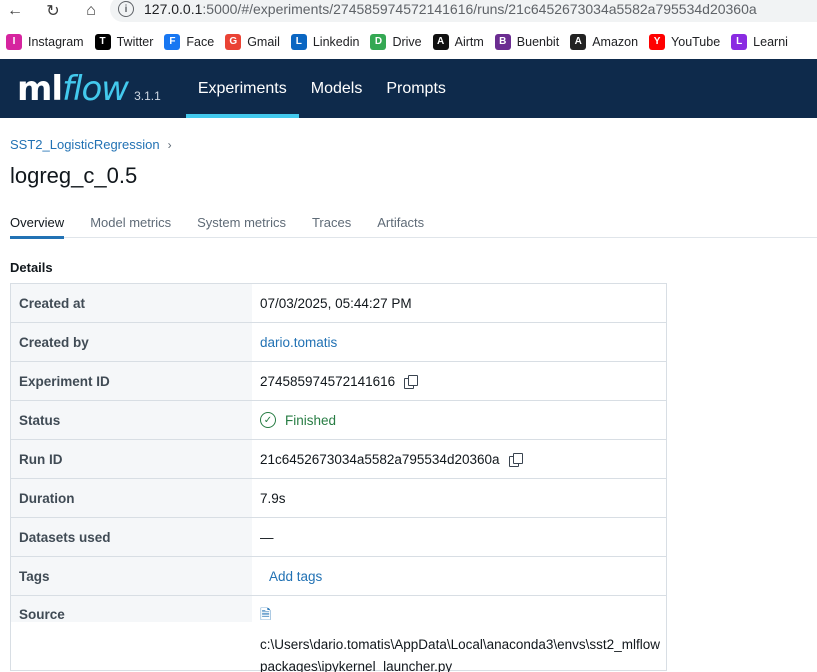  I want to click on bookmark-label: Linkedin, so click(336, 41).